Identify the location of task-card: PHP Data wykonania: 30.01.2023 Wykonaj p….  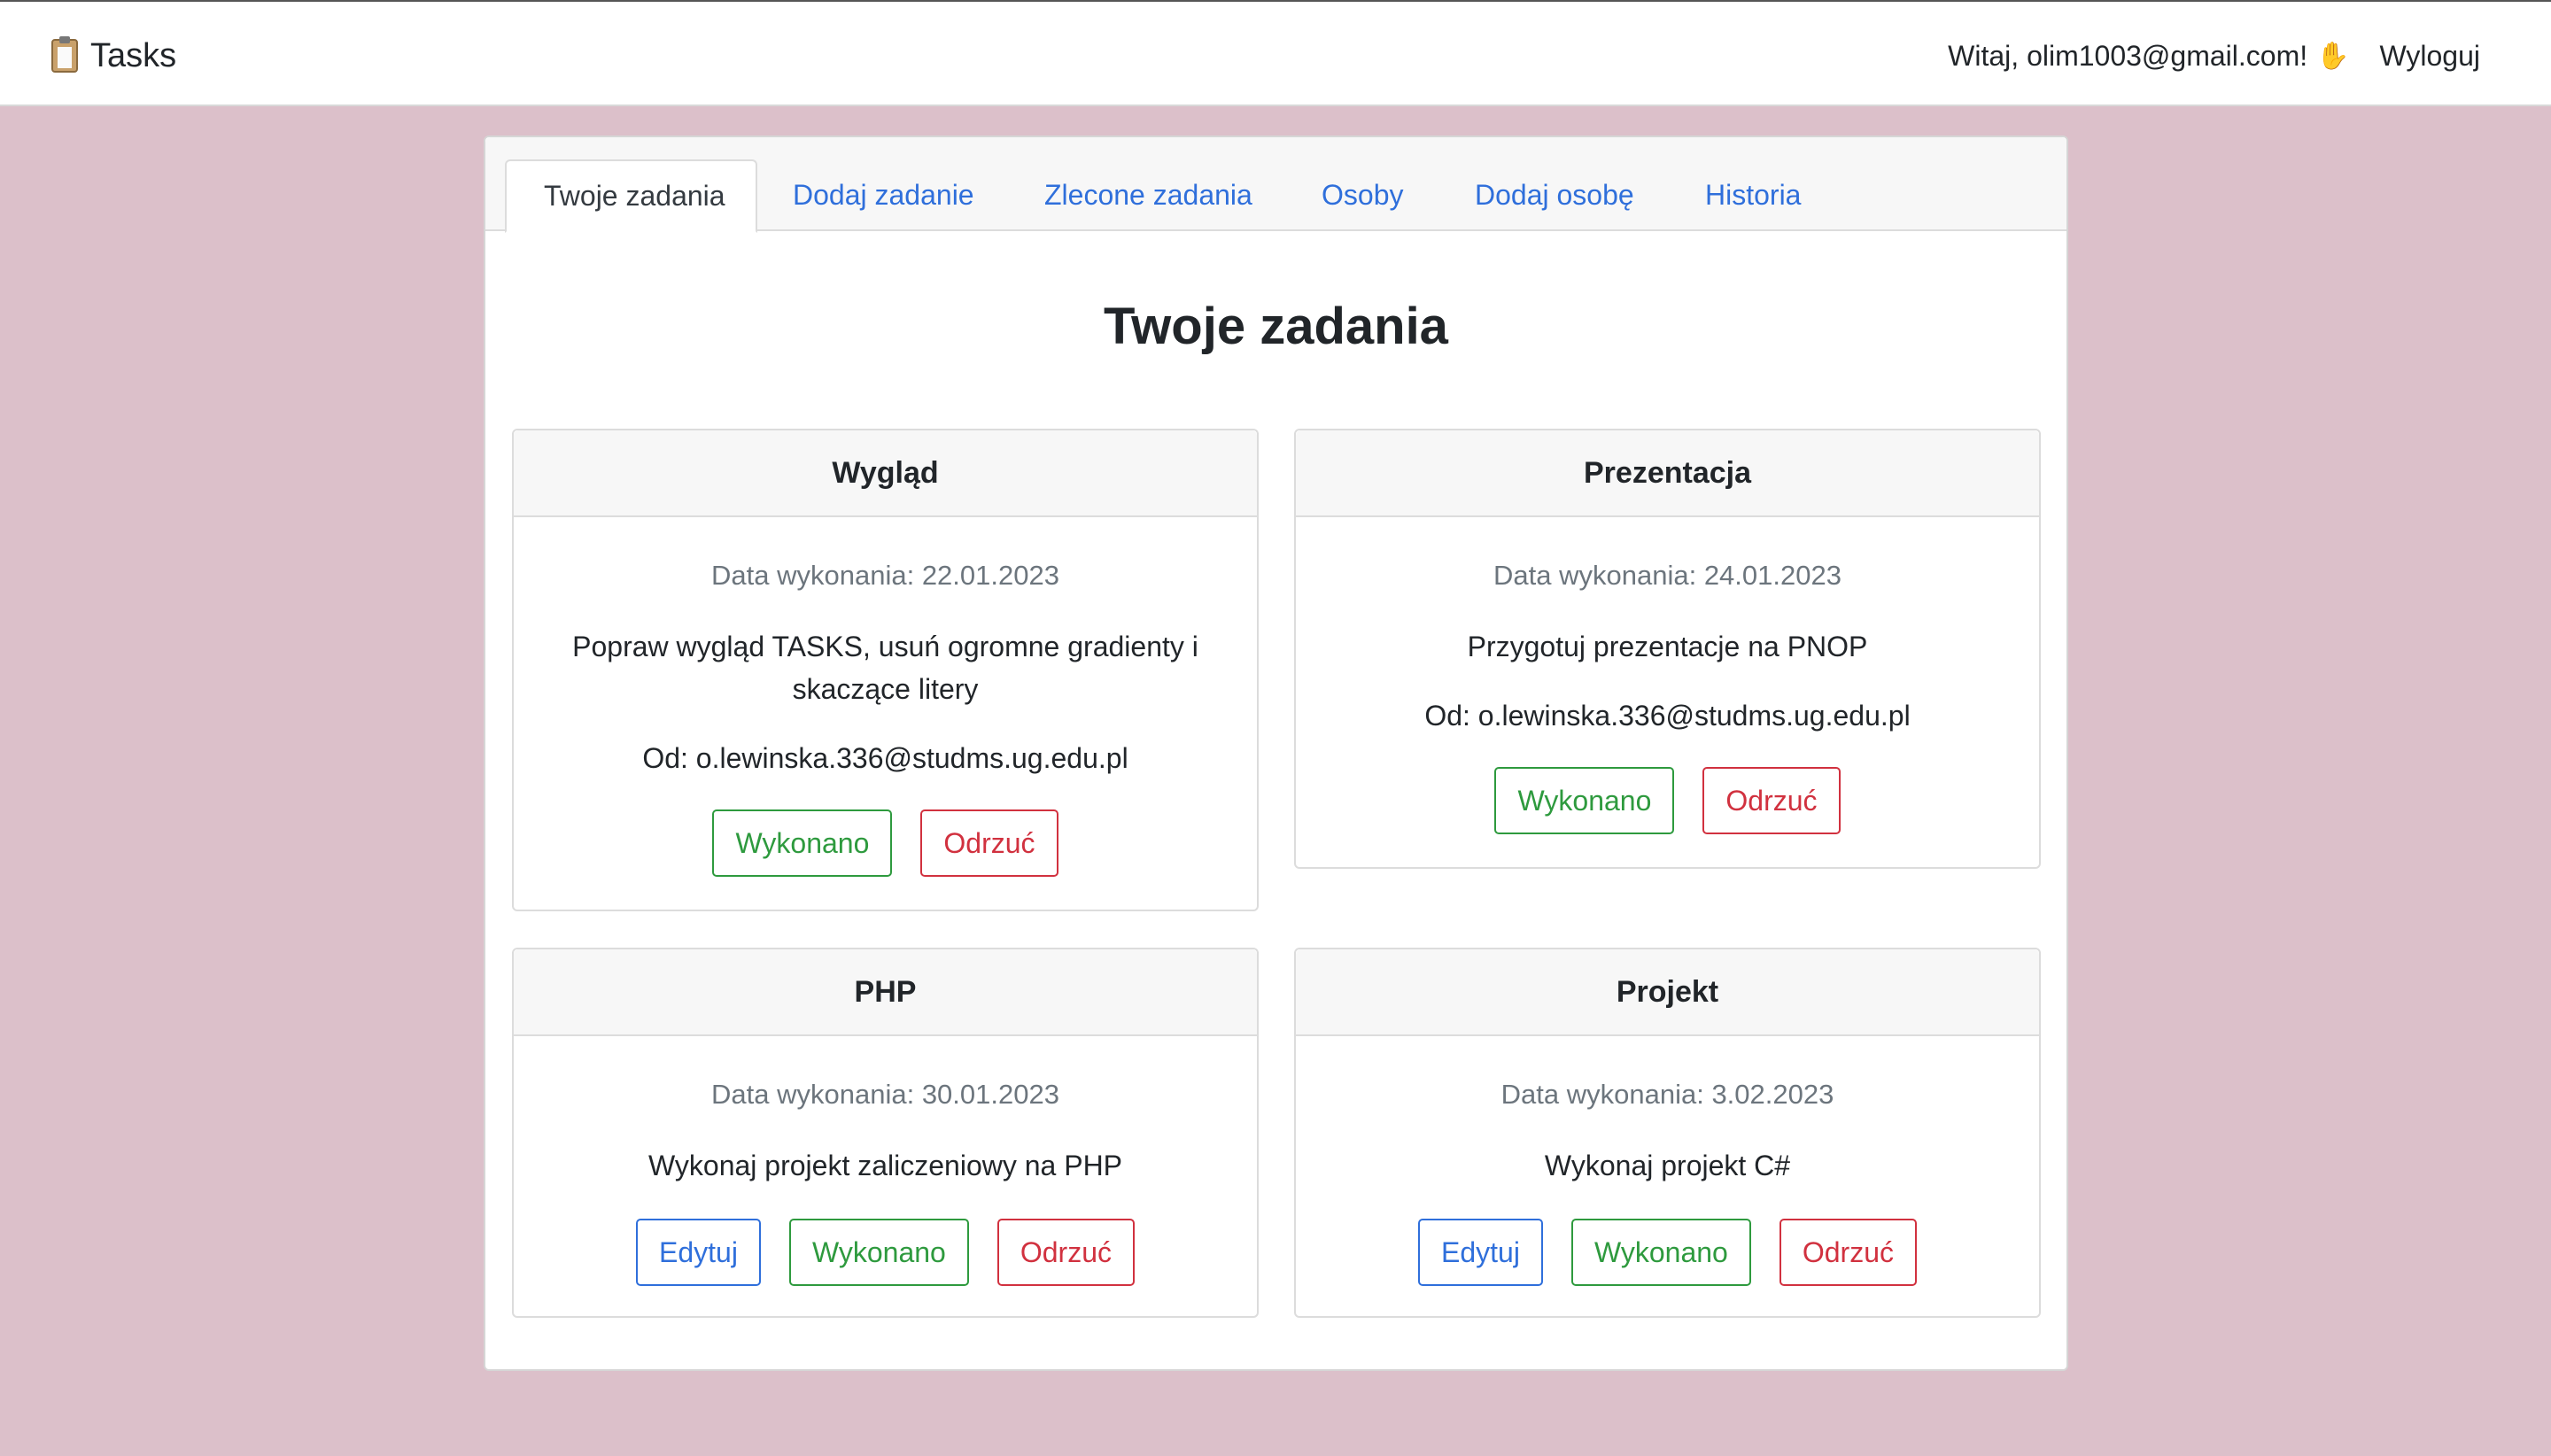
(885, 1133).